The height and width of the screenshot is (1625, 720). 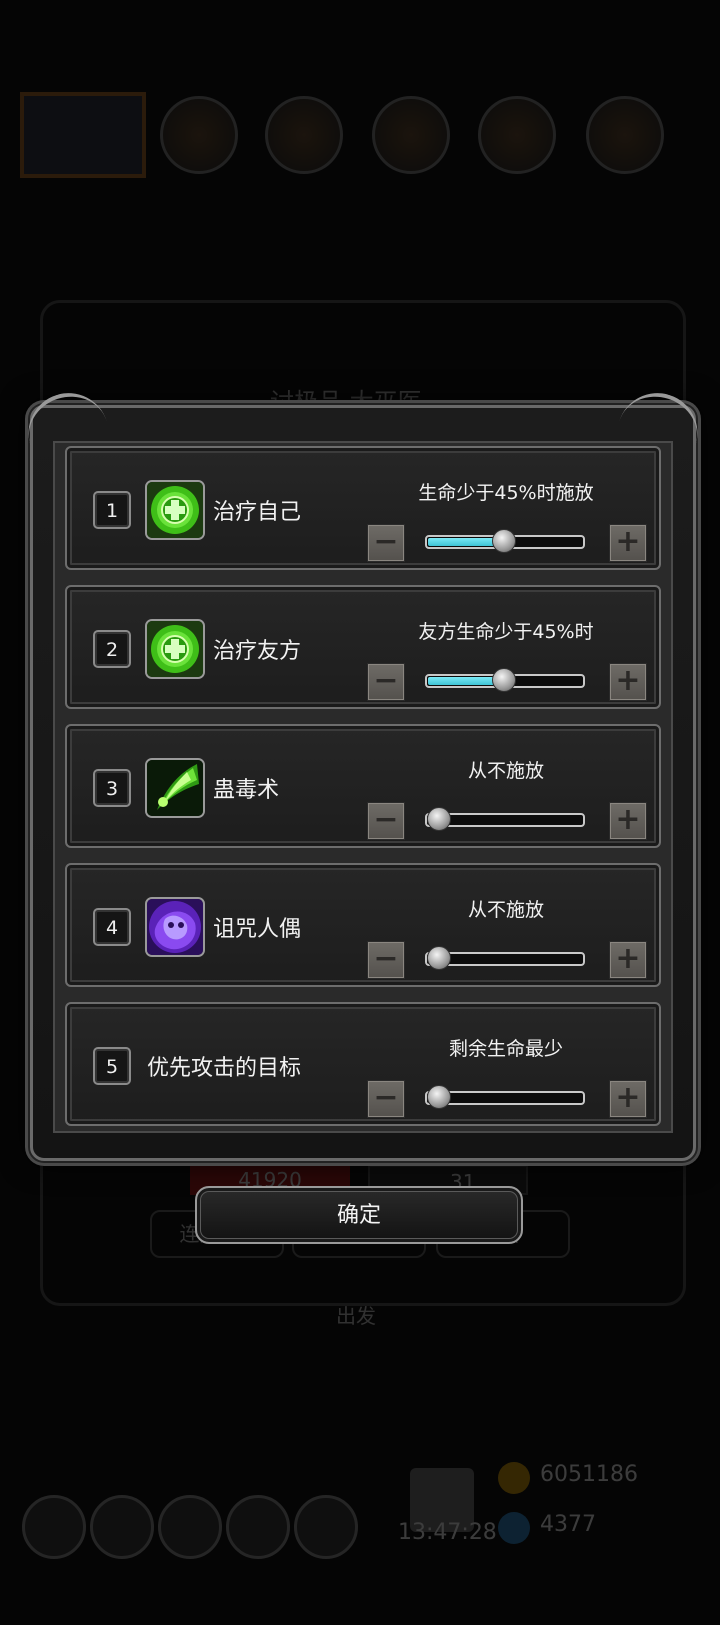 I want to click on timer-text: 13:47:28, so click(x=447, y=1532).